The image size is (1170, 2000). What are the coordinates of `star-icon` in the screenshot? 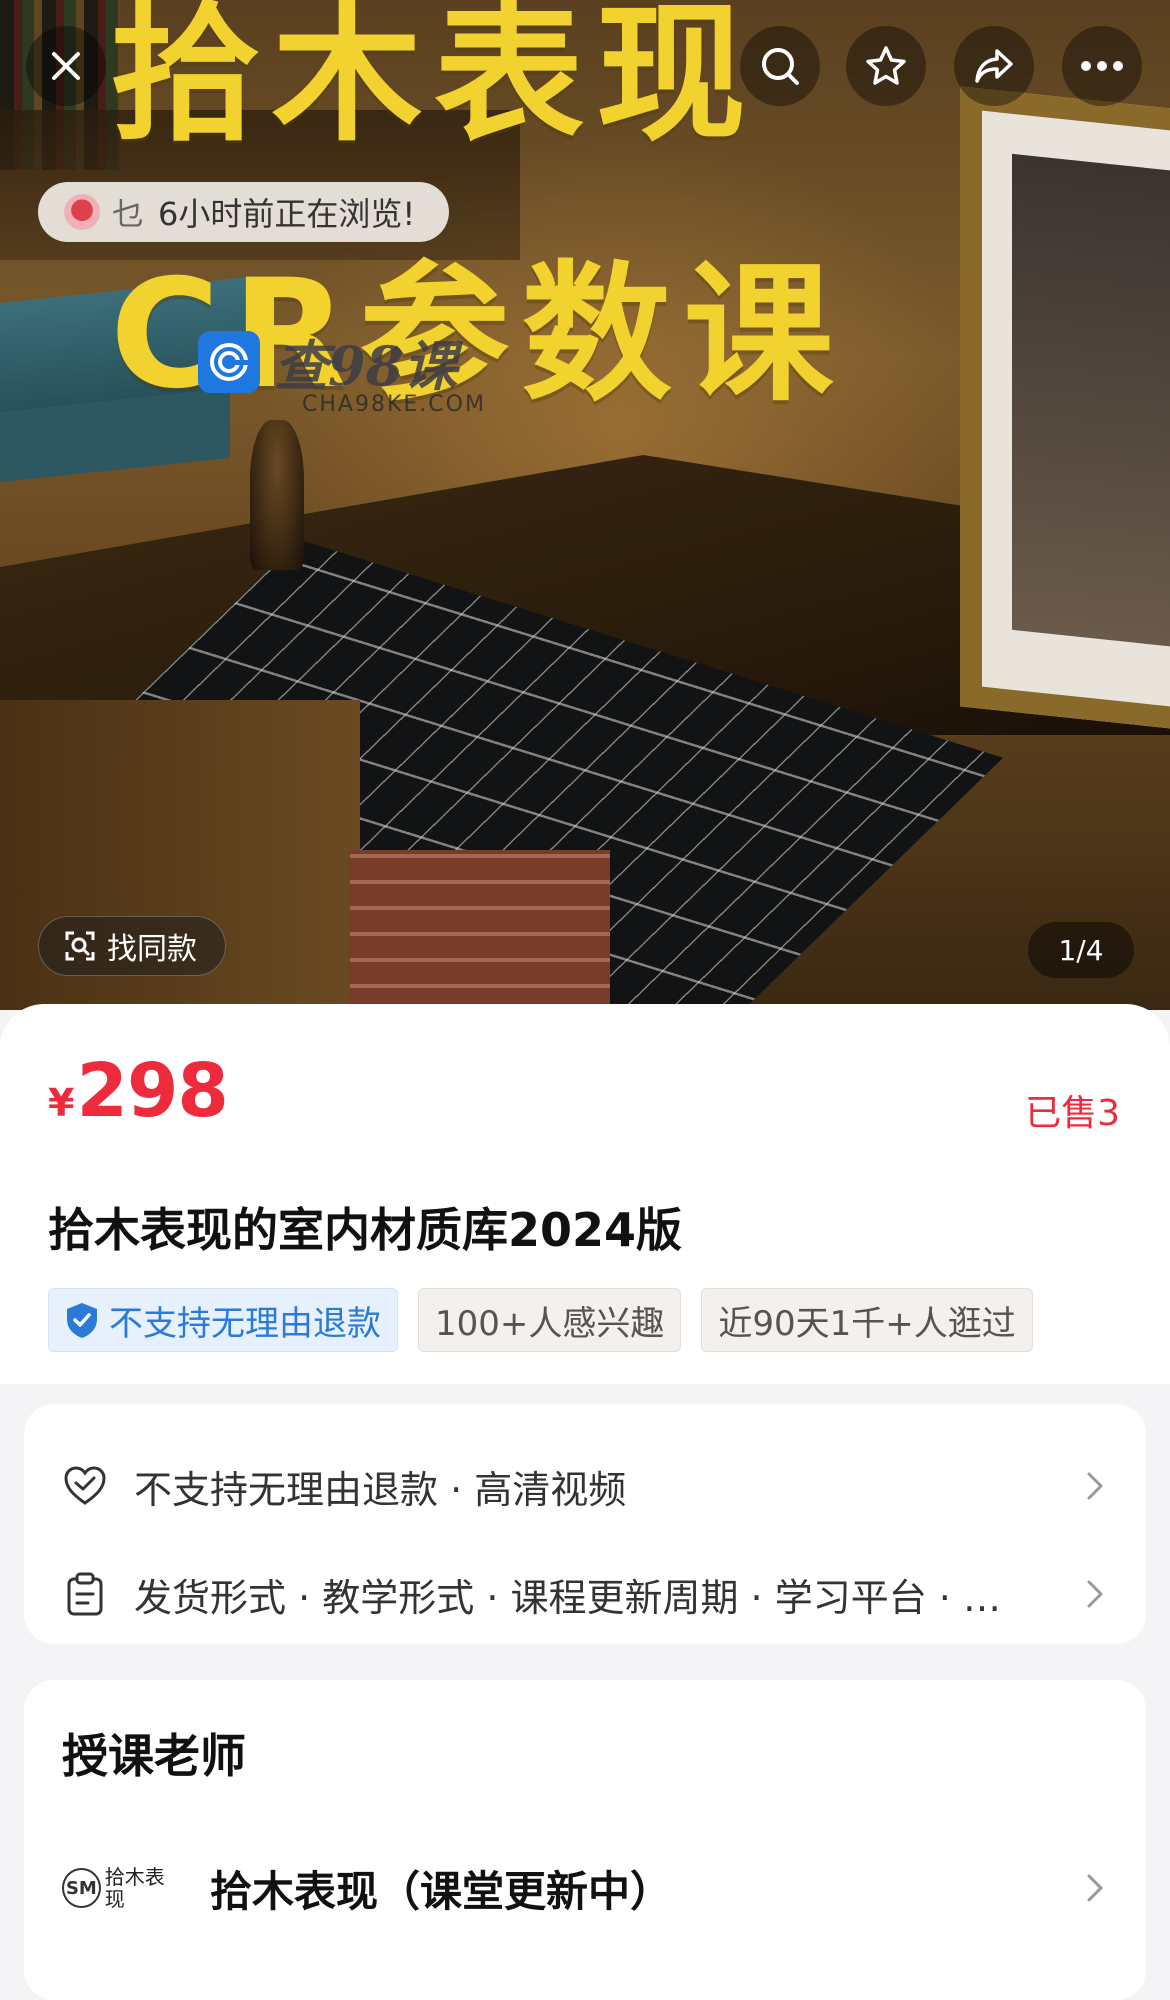 It's located at (886, 65).